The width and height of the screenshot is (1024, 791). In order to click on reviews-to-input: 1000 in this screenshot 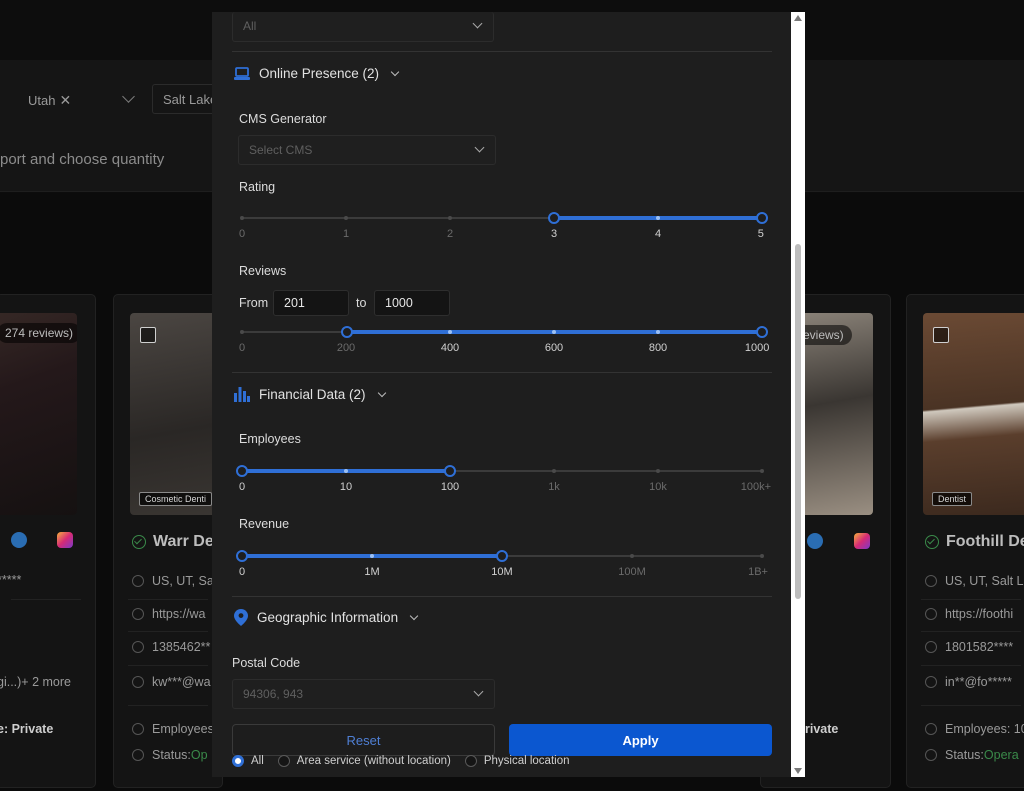, I will do `click(412, 303)`.